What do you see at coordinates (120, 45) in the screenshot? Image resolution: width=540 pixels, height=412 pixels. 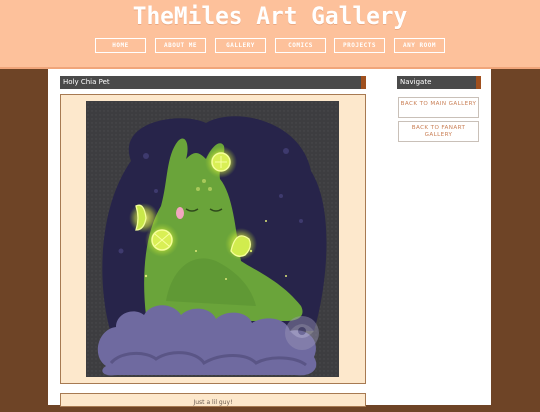 I see `nav-home-button: HOME` at bounding box center [120, 45].